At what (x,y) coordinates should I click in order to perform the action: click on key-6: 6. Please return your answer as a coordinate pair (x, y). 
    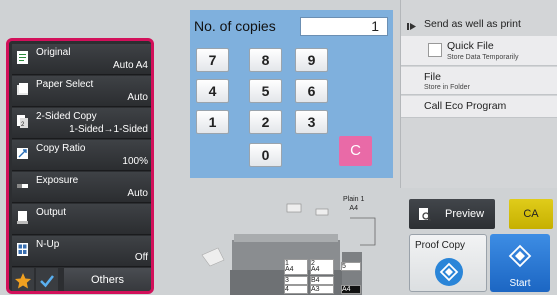
    Looking at the image, I should click on (311, 91).